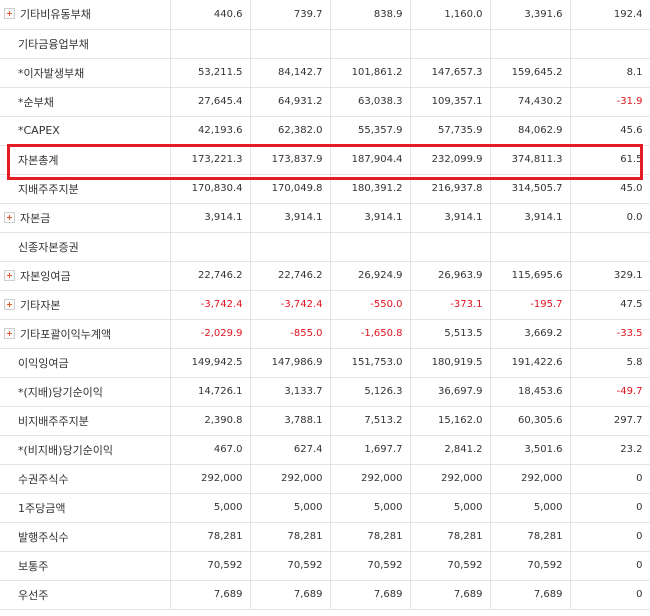  I want to click on value-cell: 2,841.2, so click(450, 450).